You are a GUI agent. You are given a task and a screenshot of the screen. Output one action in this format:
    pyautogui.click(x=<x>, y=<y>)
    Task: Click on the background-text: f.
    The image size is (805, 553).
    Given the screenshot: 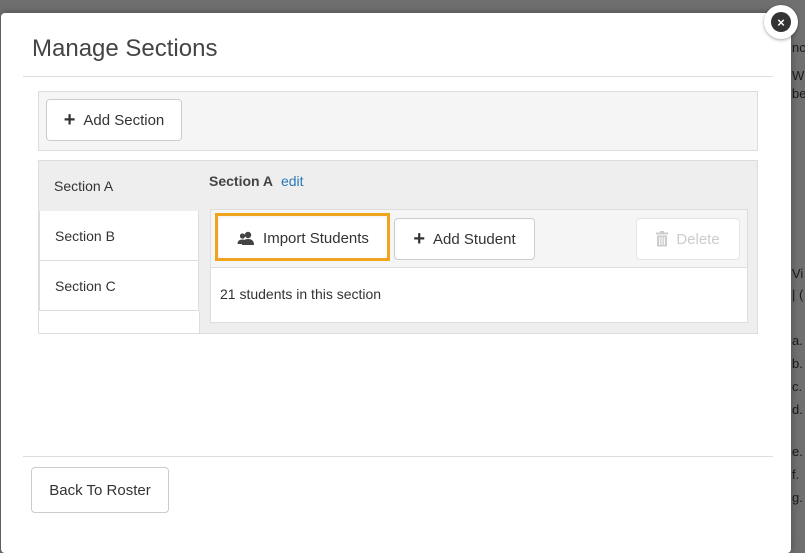 What is the action you would take?
    pyautogui.click(x=796, y=474)
    